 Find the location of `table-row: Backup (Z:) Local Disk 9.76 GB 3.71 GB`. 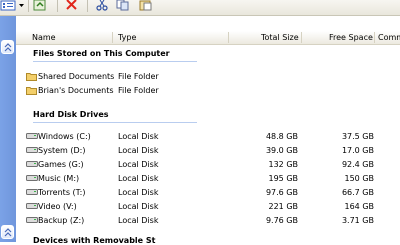

table-row: Backup (Z:) Local Disk 9.76 GB 3.71 GB is located at coordinates (200, 220).